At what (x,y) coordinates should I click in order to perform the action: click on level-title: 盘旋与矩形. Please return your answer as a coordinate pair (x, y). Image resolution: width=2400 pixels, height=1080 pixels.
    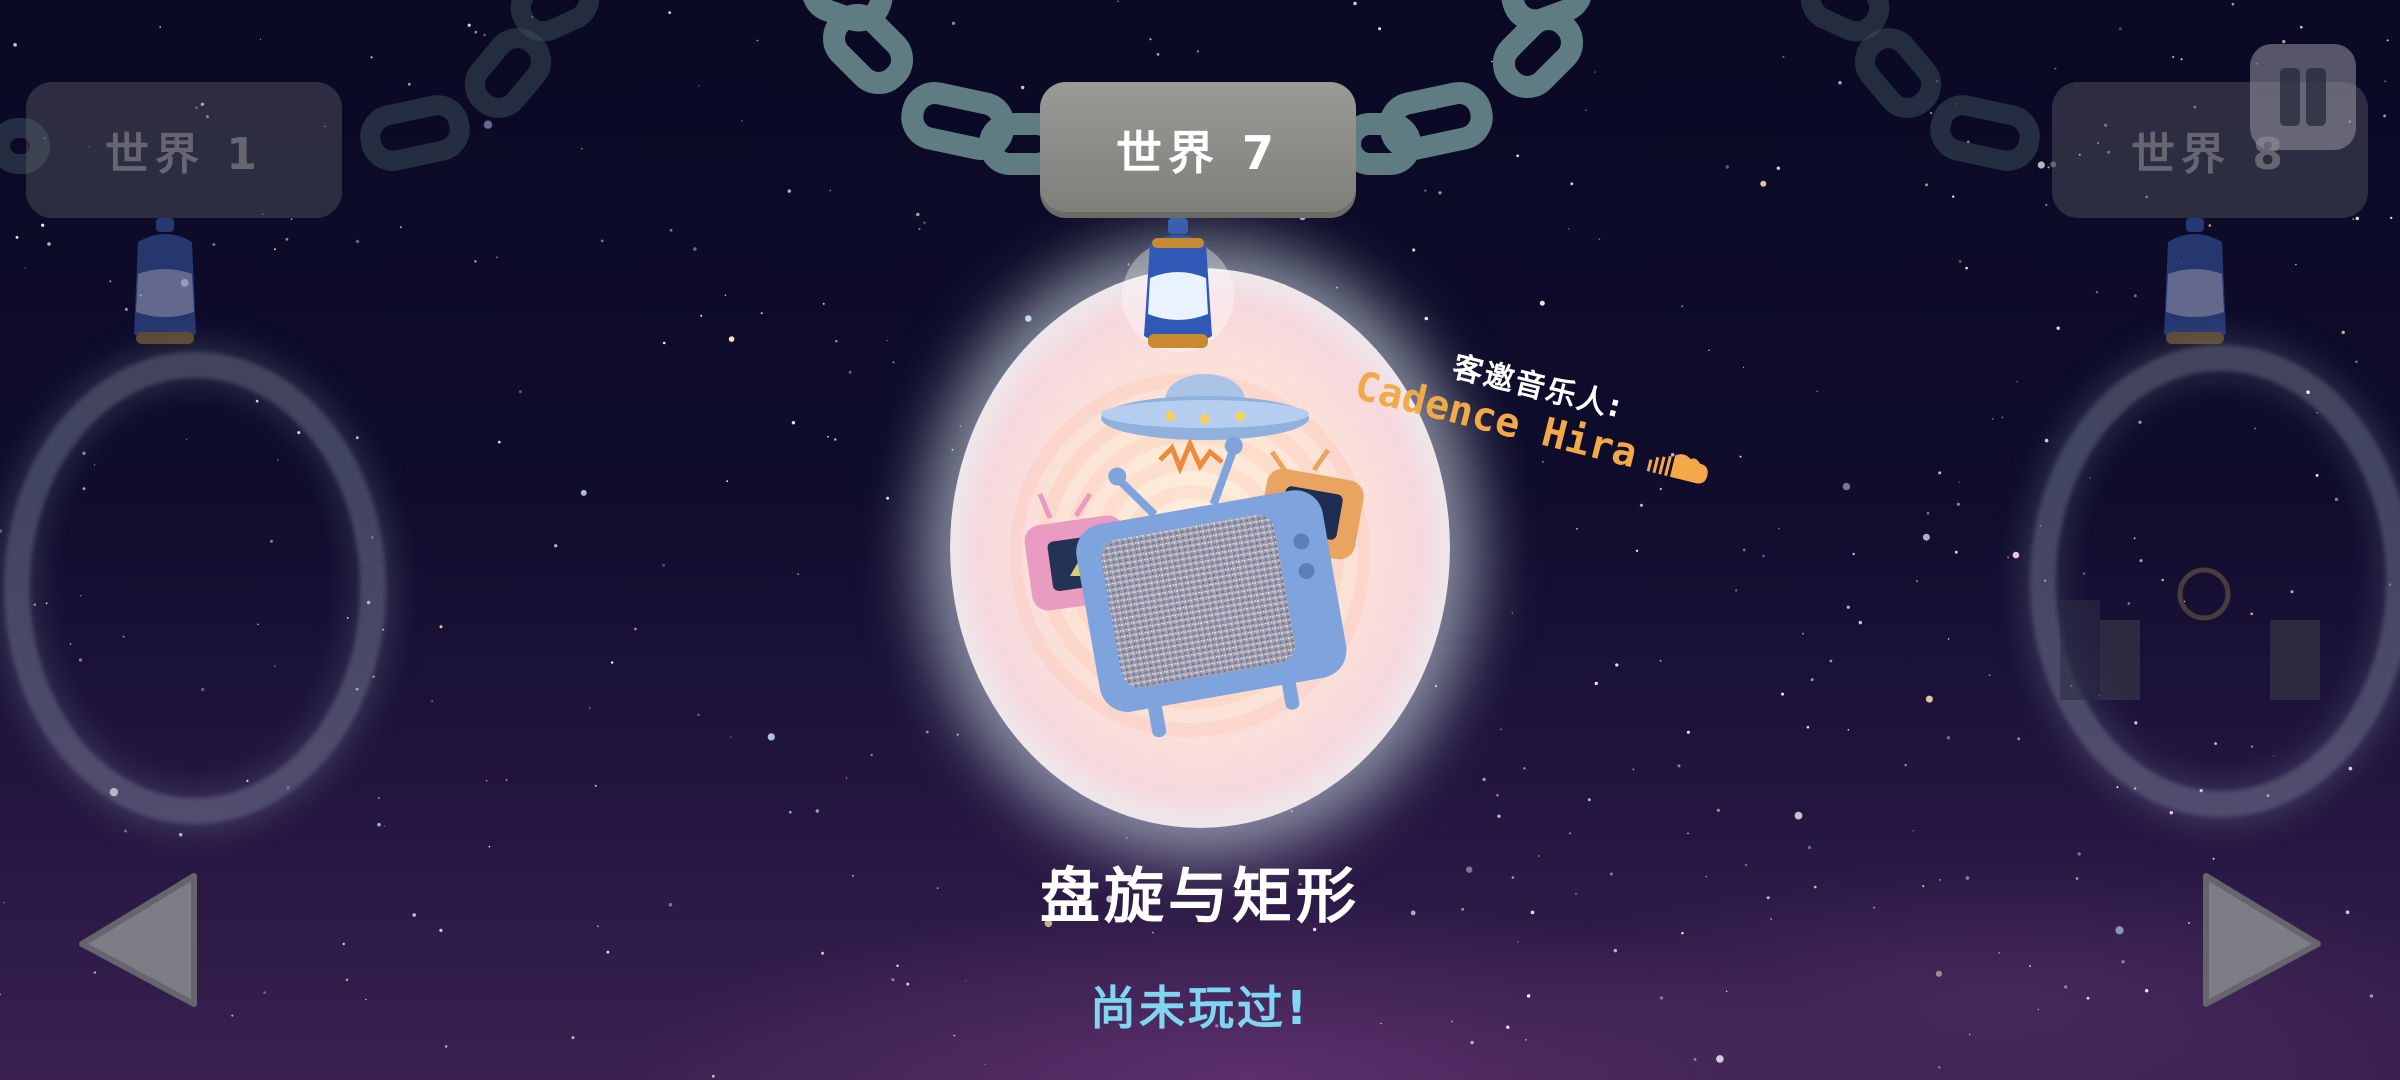
    Looking at the image, I should click on (1200, 897).